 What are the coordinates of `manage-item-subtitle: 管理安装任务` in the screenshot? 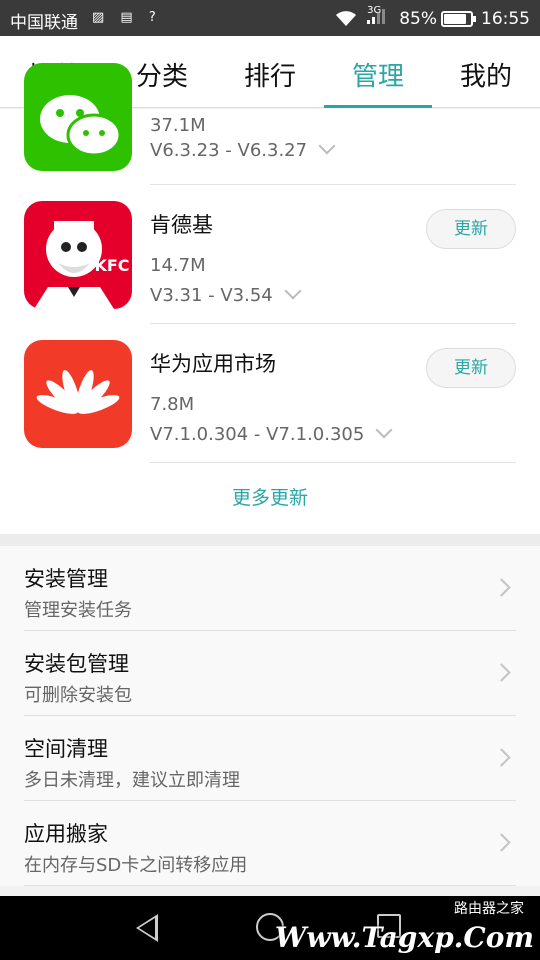 It's located at (78, 610).